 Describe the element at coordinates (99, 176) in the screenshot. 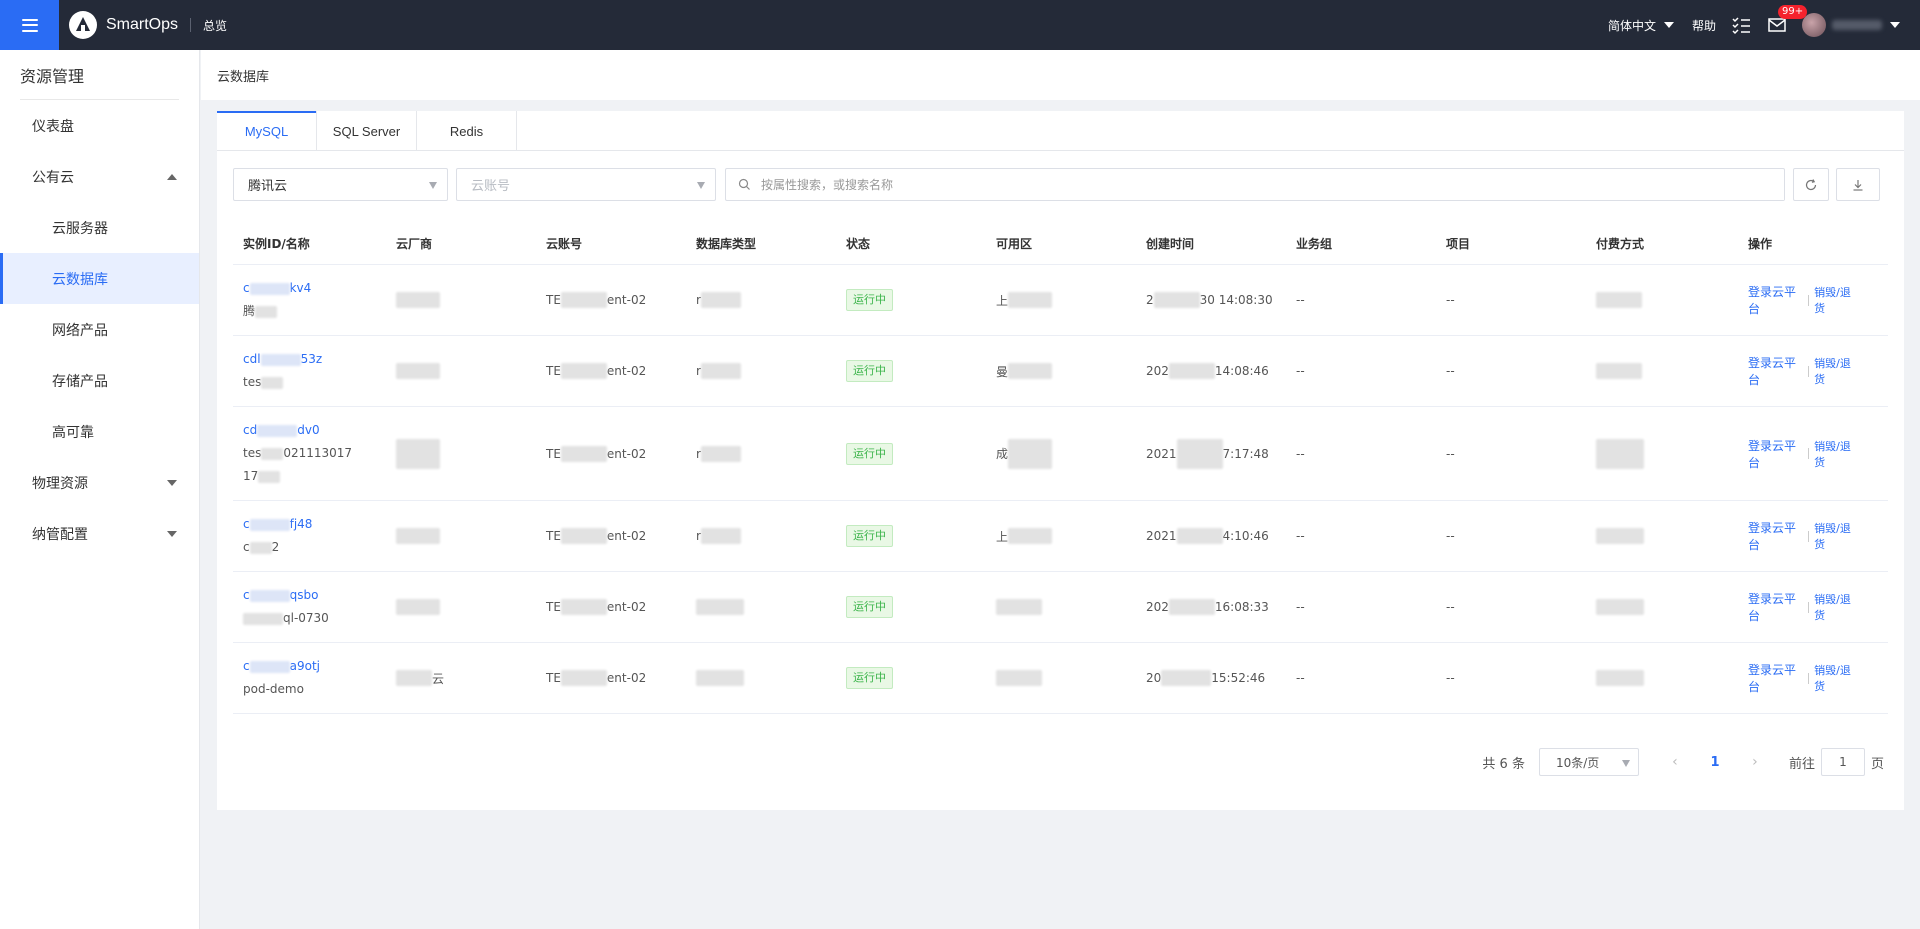

I see `sidebar-item-public-cloud: 公有云` at that location.